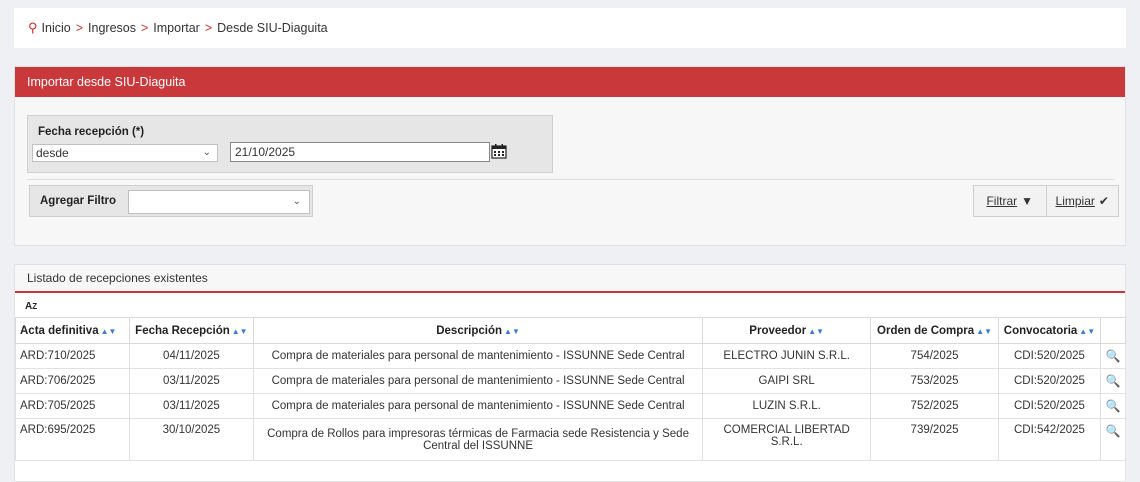 Image resolution: width=1140 pixels, height=482 pixels. Describe the element at coordinates (934, 381) in the screenshot. I see `cell-orden: 753/2025` at that location.